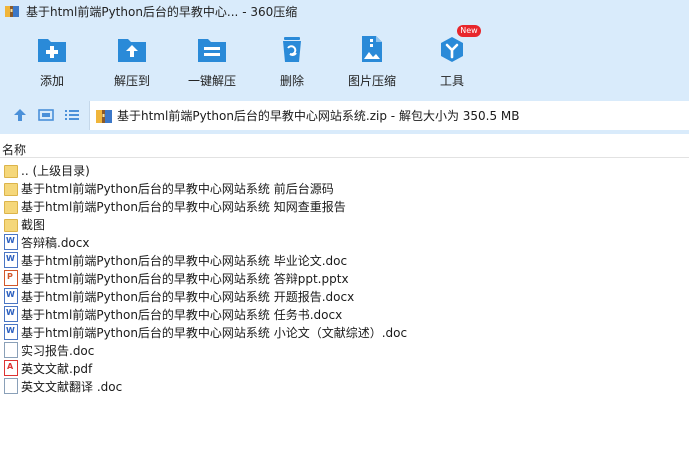 The height and width of the screenshot is (456, 689). Describe the element at coordinates (344, 148) in the screenshot. I see `column-header-row: 名称` at that location.